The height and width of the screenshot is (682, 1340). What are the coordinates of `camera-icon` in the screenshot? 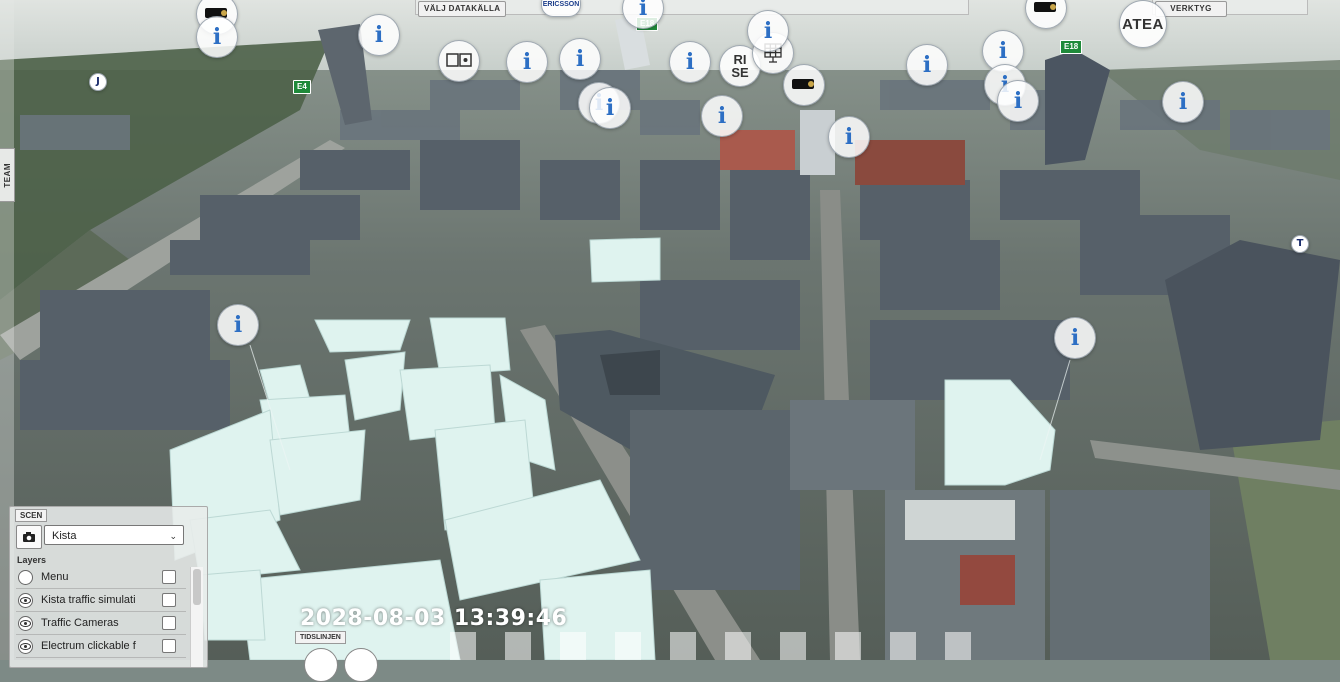 It's located at (29, 537).